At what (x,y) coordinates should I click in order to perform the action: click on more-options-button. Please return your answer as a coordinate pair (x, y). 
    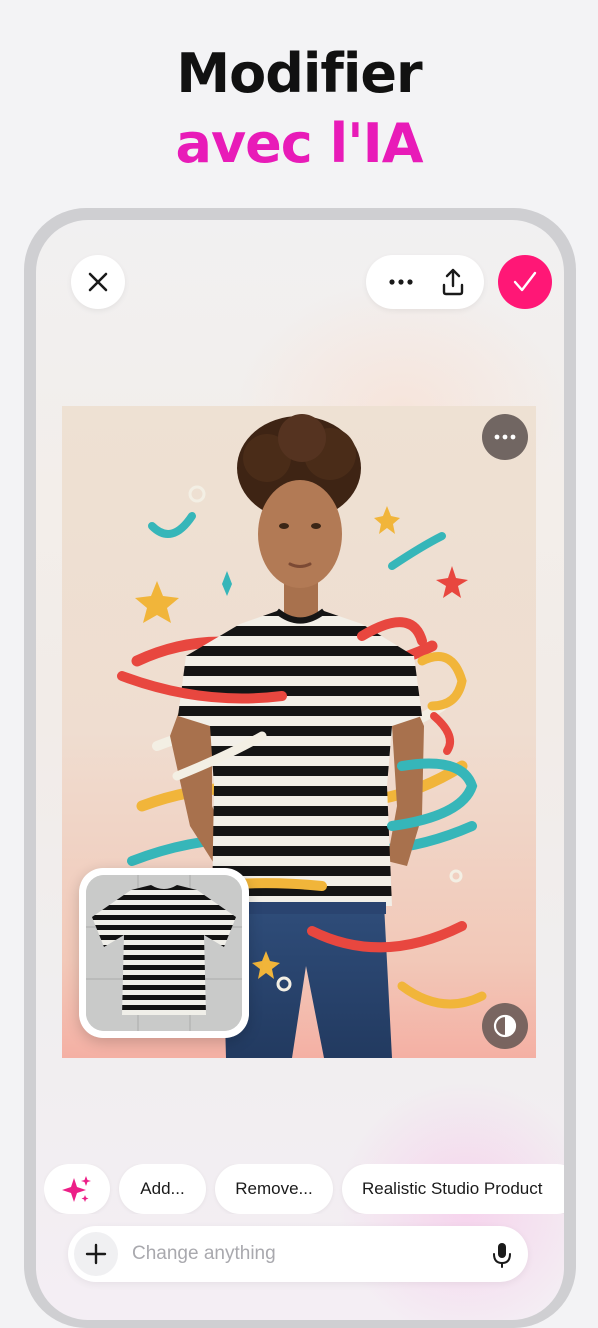
    Looking at the image, I should click on (401, 282).